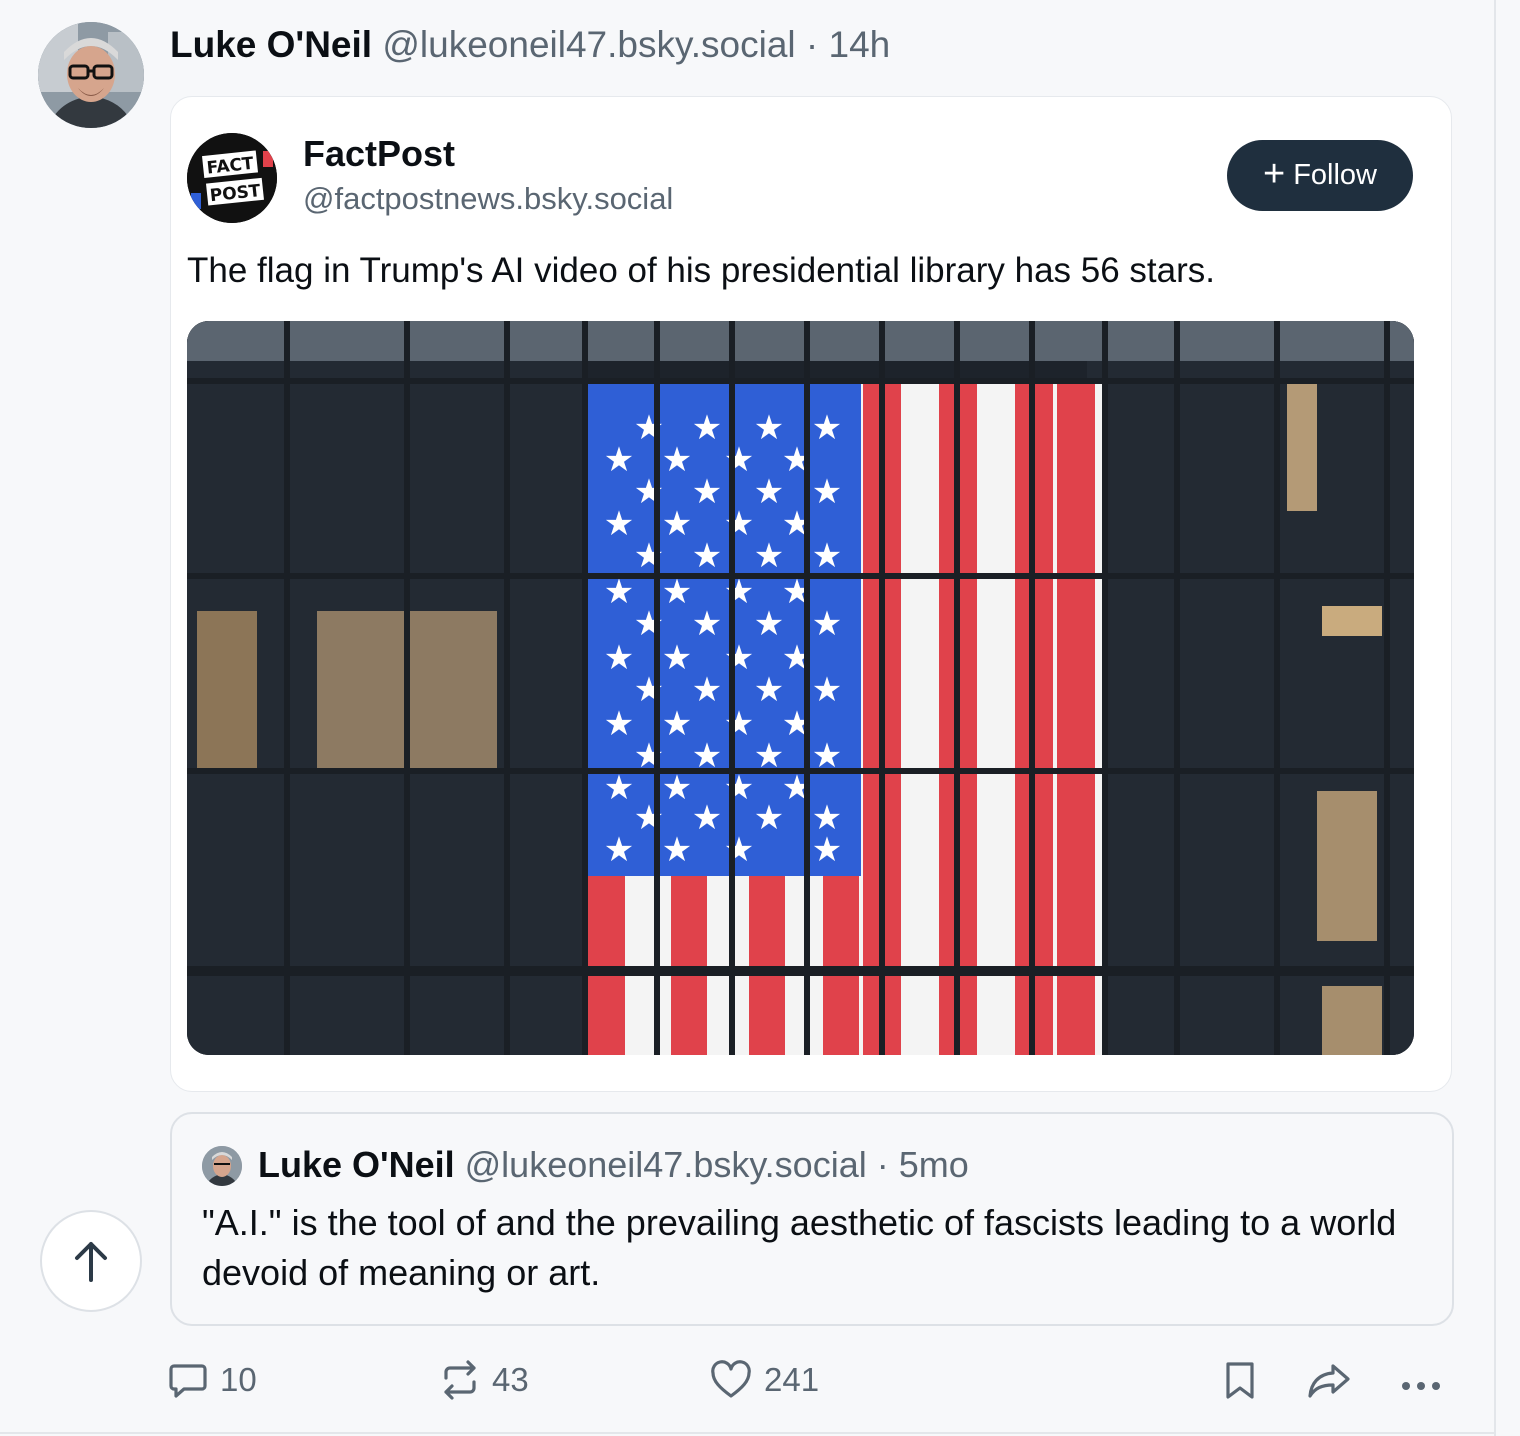 The height and width of the screenshot is (1436, 1520). Describe the element at coordinates (1274, 173) in the screenshot. I see `plus-icon: +` at that location.